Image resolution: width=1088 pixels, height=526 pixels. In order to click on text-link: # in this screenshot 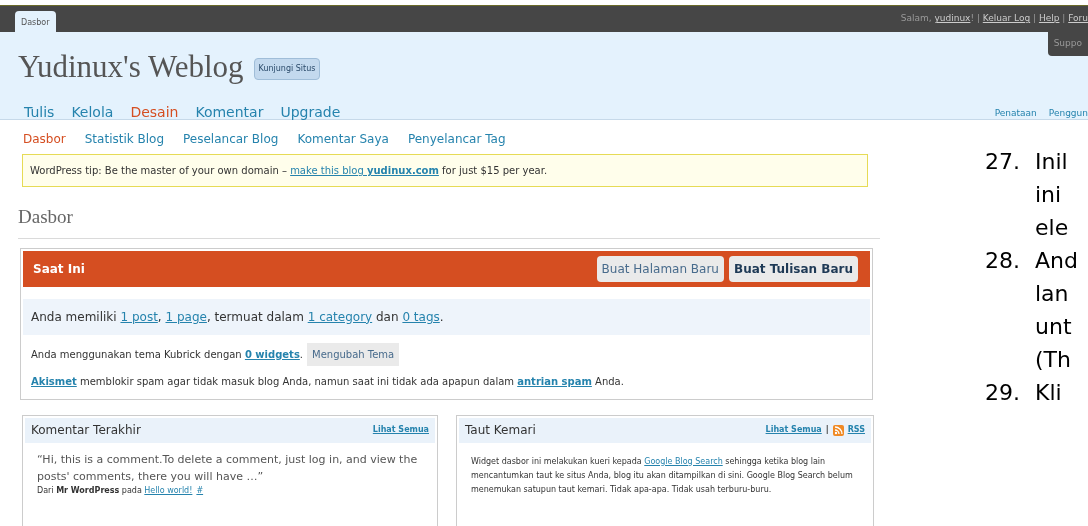, I will do `click(200, 490)`.